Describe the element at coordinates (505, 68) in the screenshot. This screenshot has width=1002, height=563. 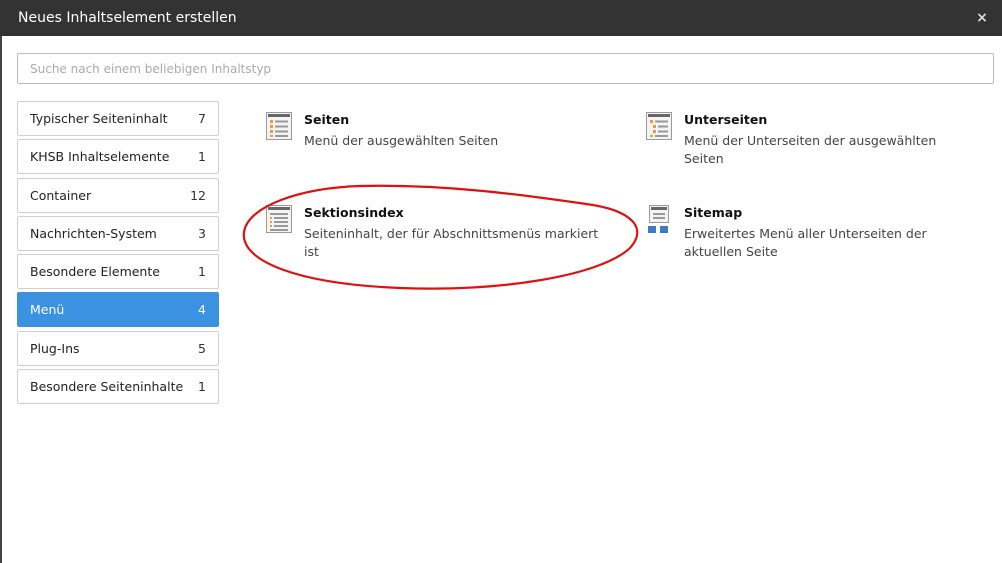
I see `search-input` at that location.